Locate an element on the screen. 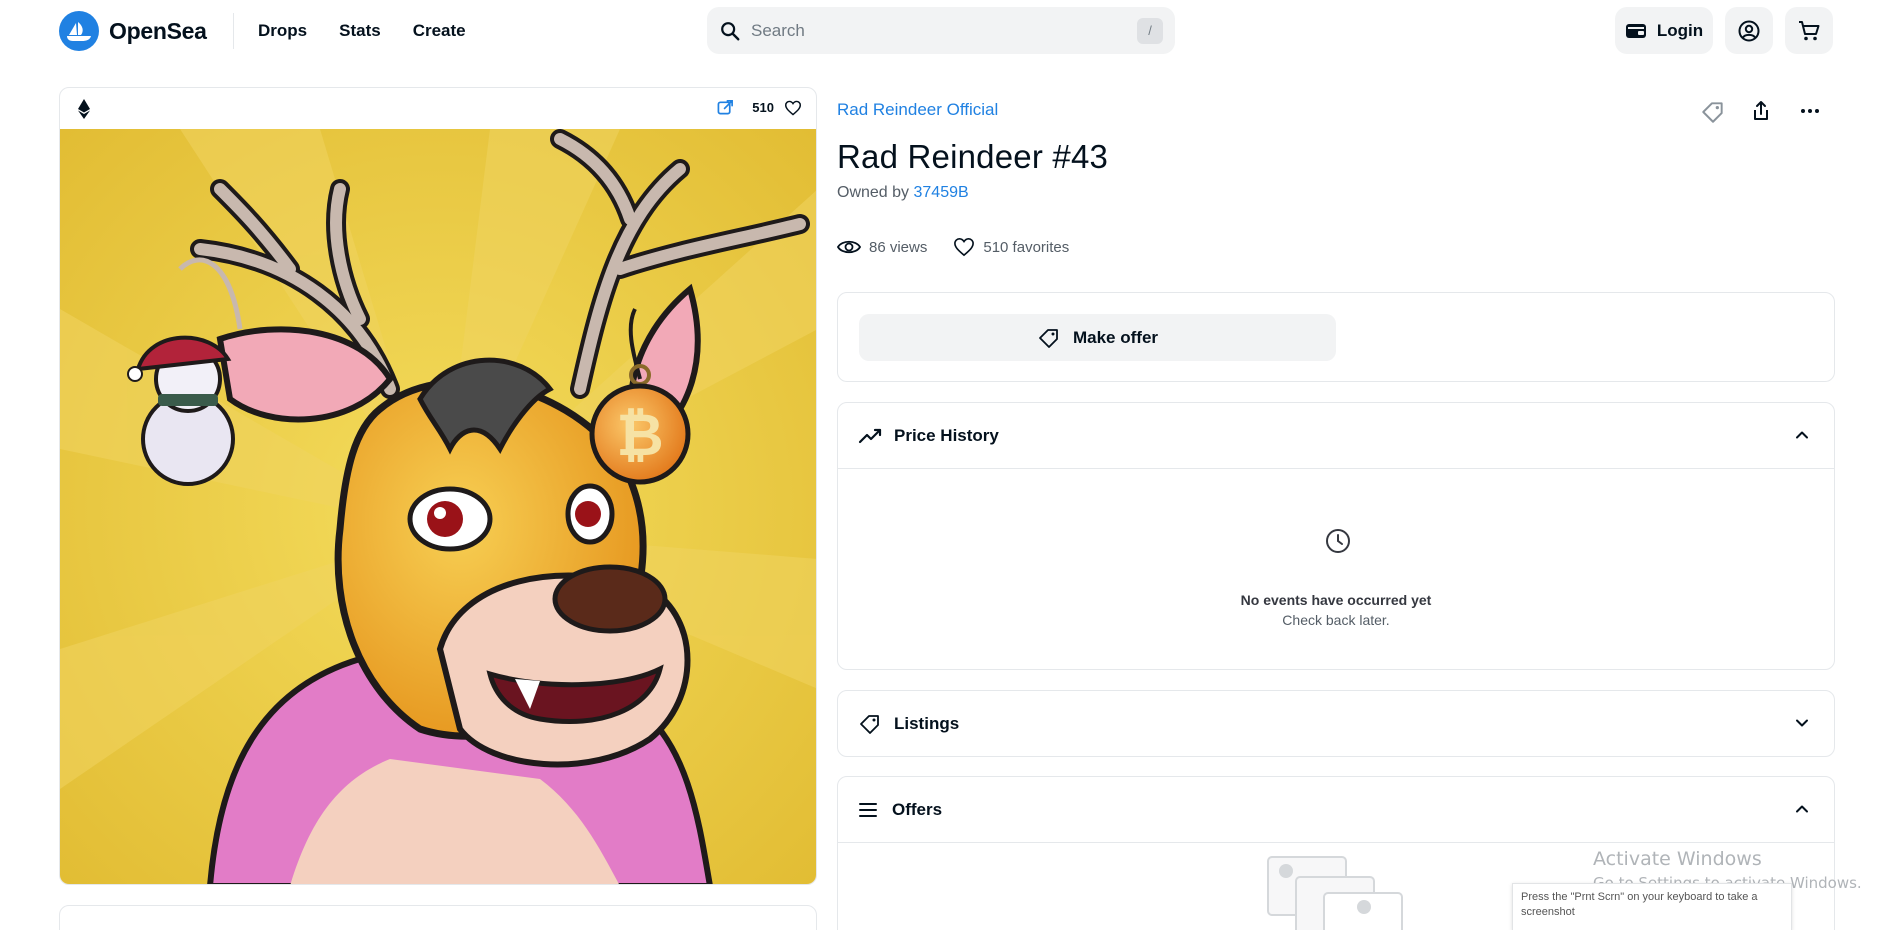  favorites-count-label: 510 favorites is located at coordinates (1026, 247).